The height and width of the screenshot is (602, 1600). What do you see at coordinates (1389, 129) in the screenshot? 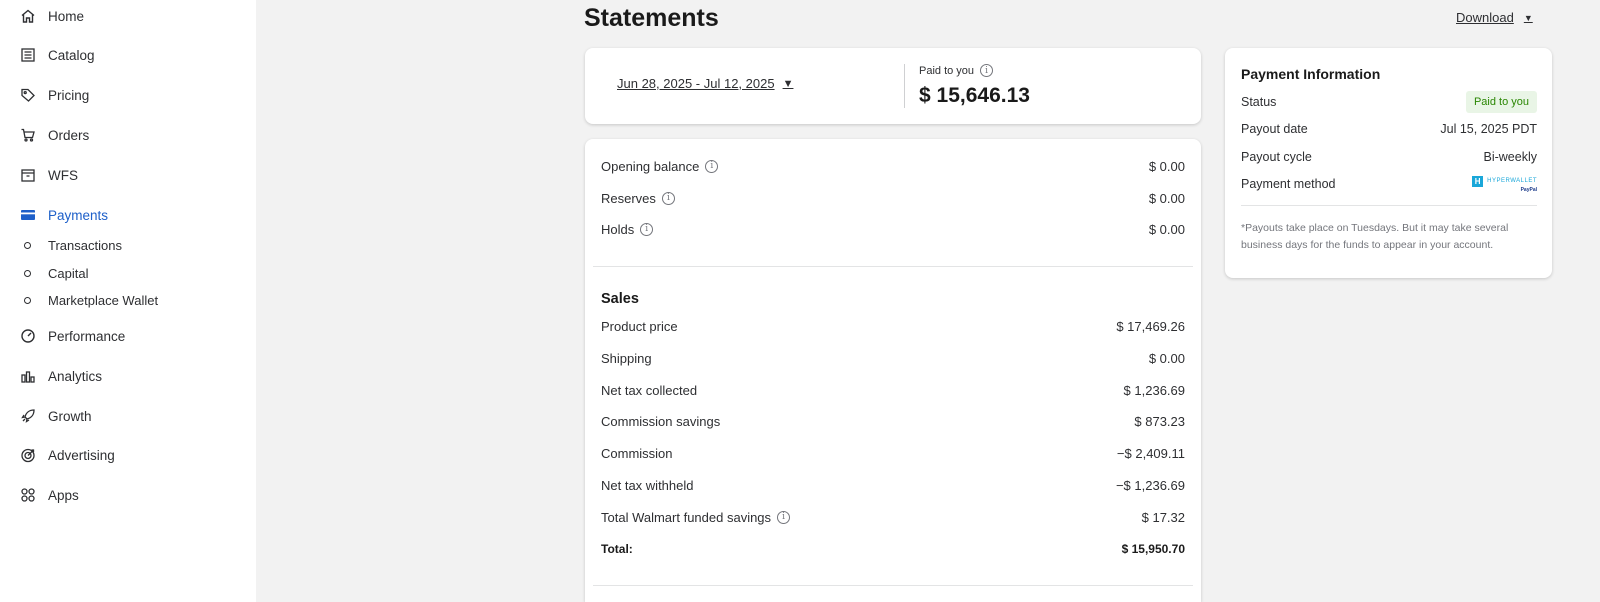
I see `payout-date-row: Payout date Jul 15, 2025 PDT` at bounding box center [1389, 129].